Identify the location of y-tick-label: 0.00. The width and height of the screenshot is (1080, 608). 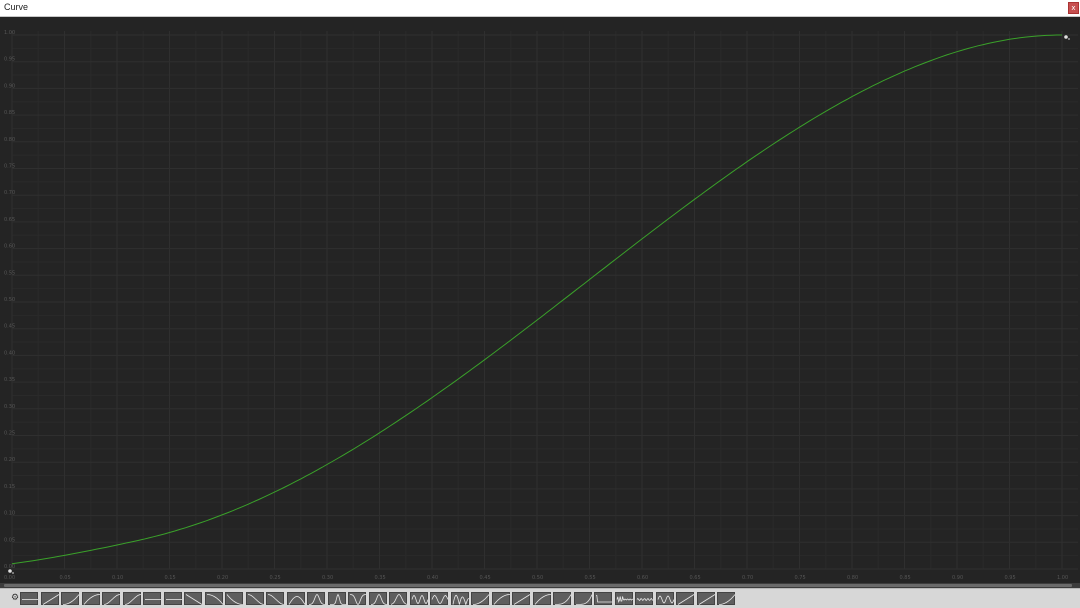
(9, 567).